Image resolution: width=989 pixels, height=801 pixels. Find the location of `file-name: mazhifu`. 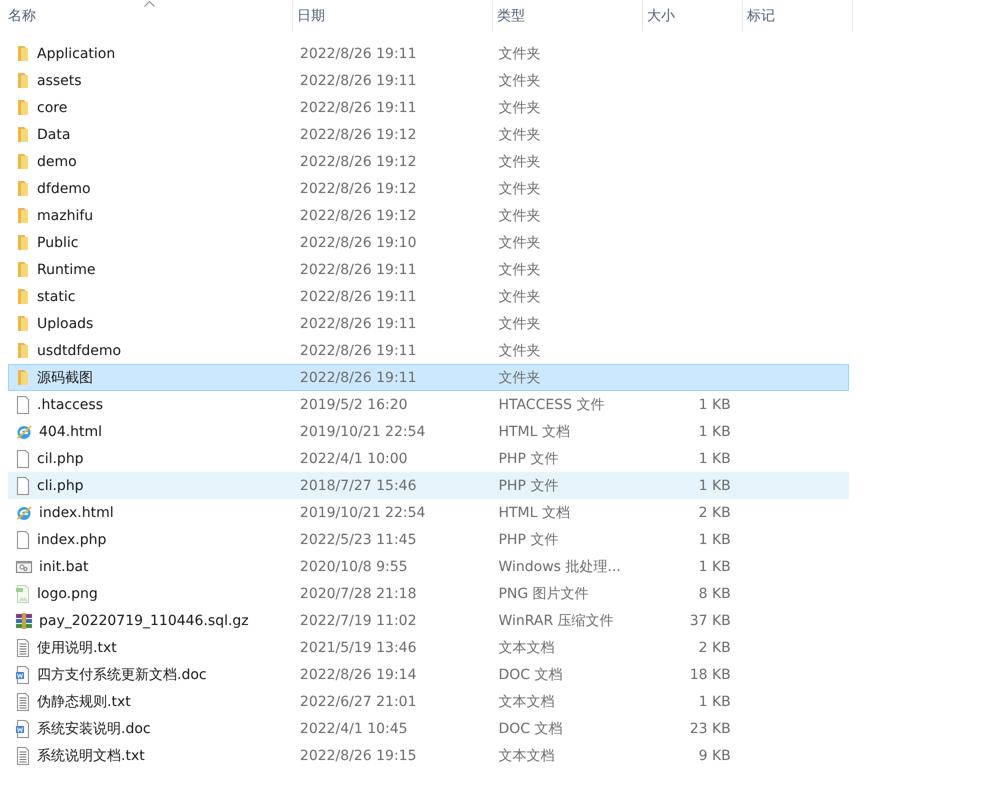

file-name: mazhifu is located at coordinates (65, 216).